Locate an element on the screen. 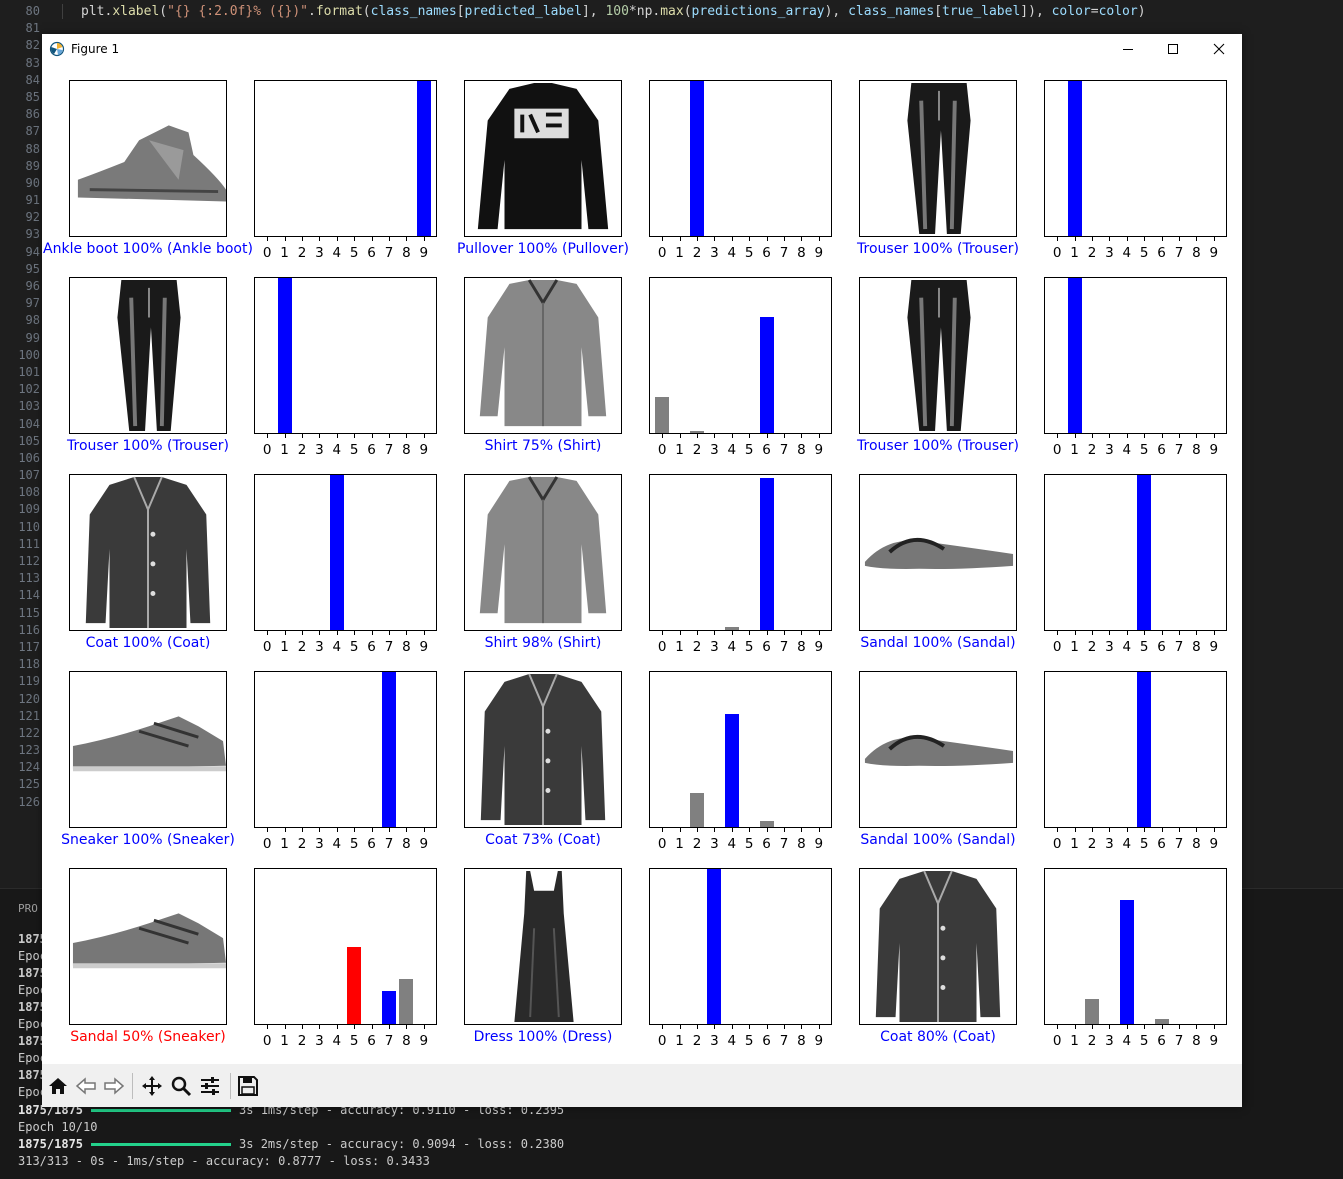 Image resolution: width=1343 pixels, height=1179 pixels. back-button is located at coordinates (86, 1086).